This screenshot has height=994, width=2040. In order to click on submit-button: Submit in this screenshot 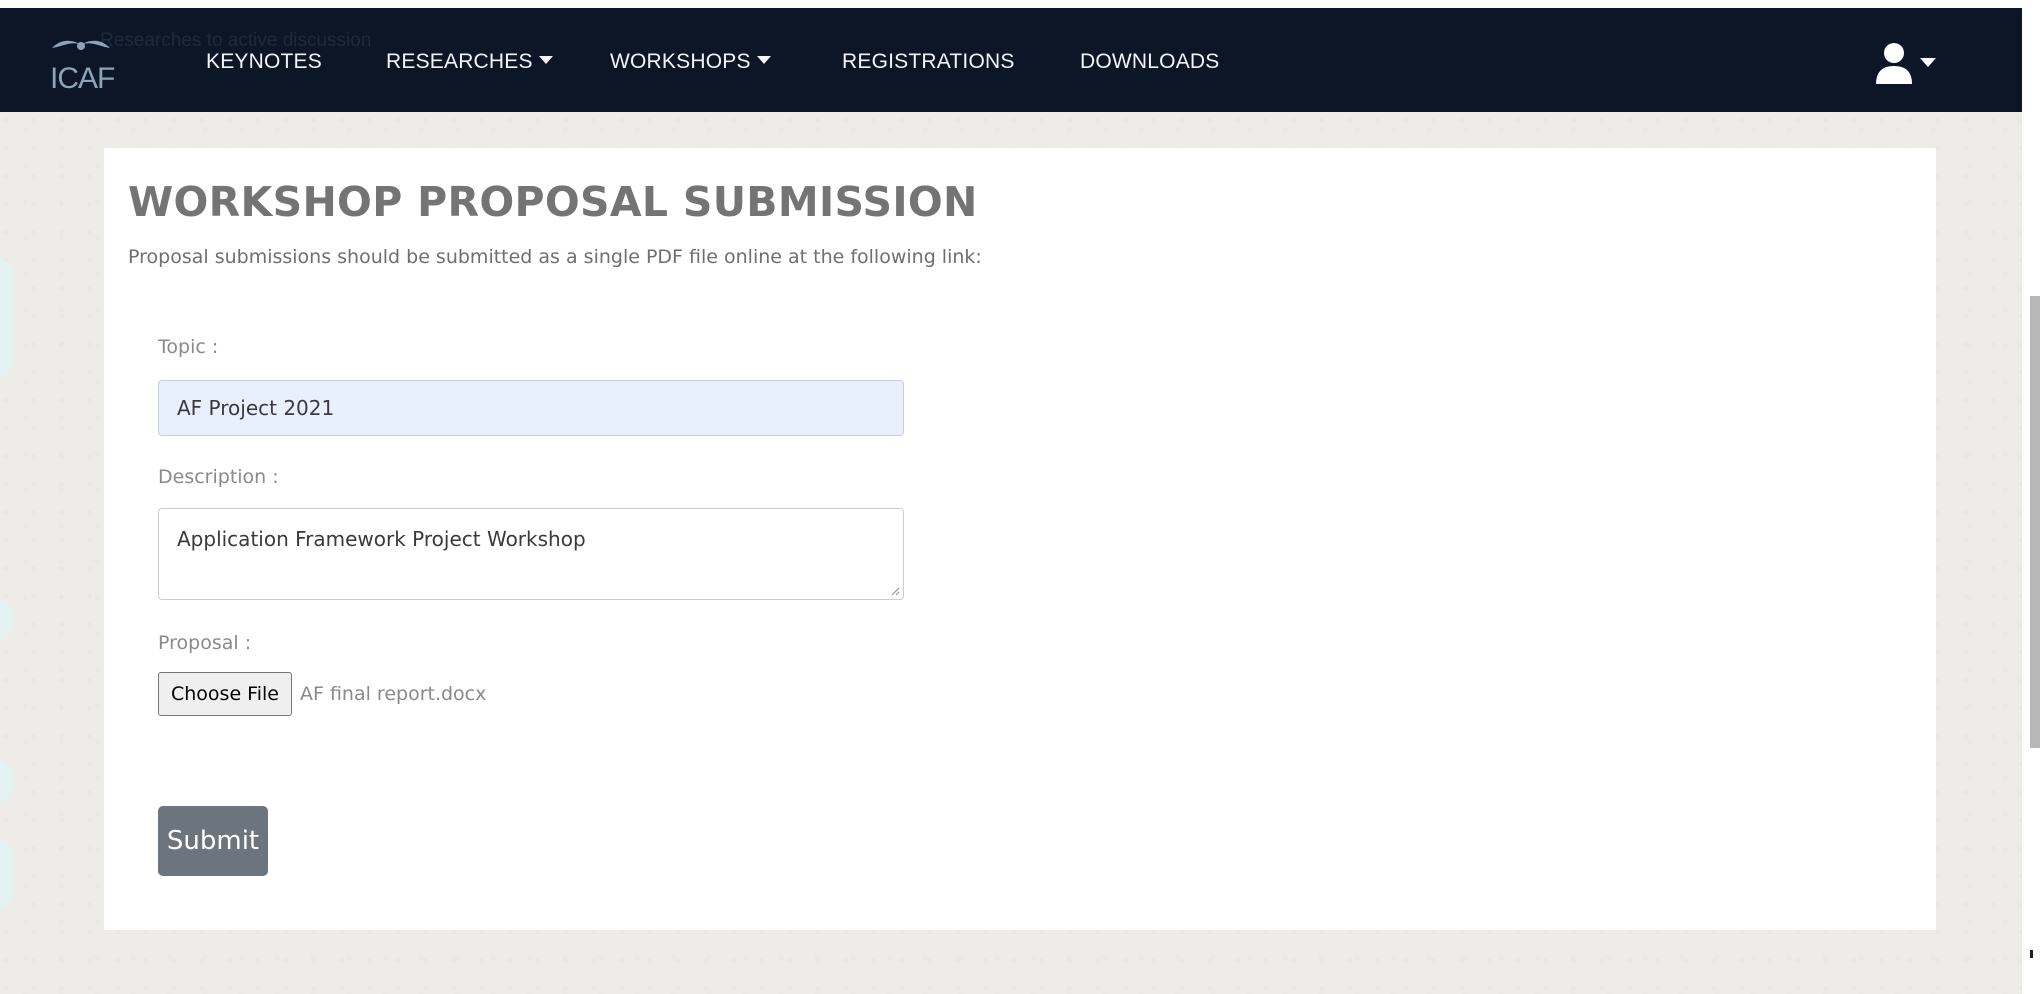, I will do `click(213, 841)`.